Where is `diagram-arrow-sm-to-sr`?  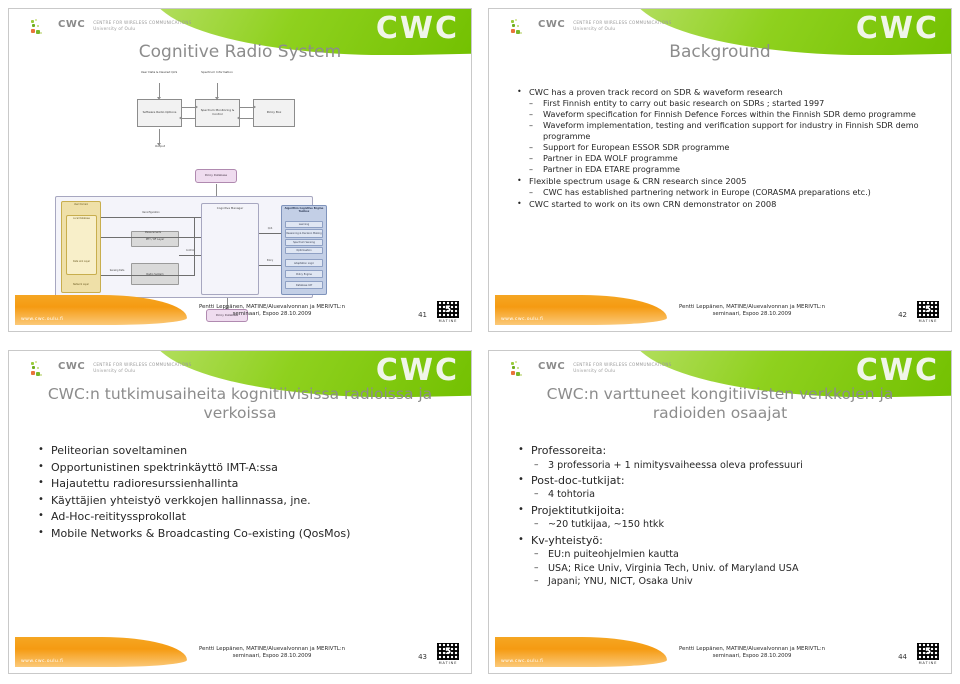 diagram-arrow-sm-to-sr is located at coordinates (187, 118).